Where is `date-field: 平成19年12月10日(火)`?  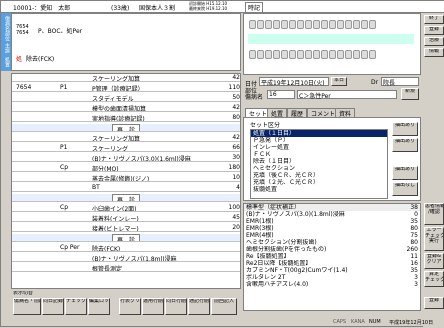 date-field: 平成19年12月10日(火) is located at coordinates (294, 82).